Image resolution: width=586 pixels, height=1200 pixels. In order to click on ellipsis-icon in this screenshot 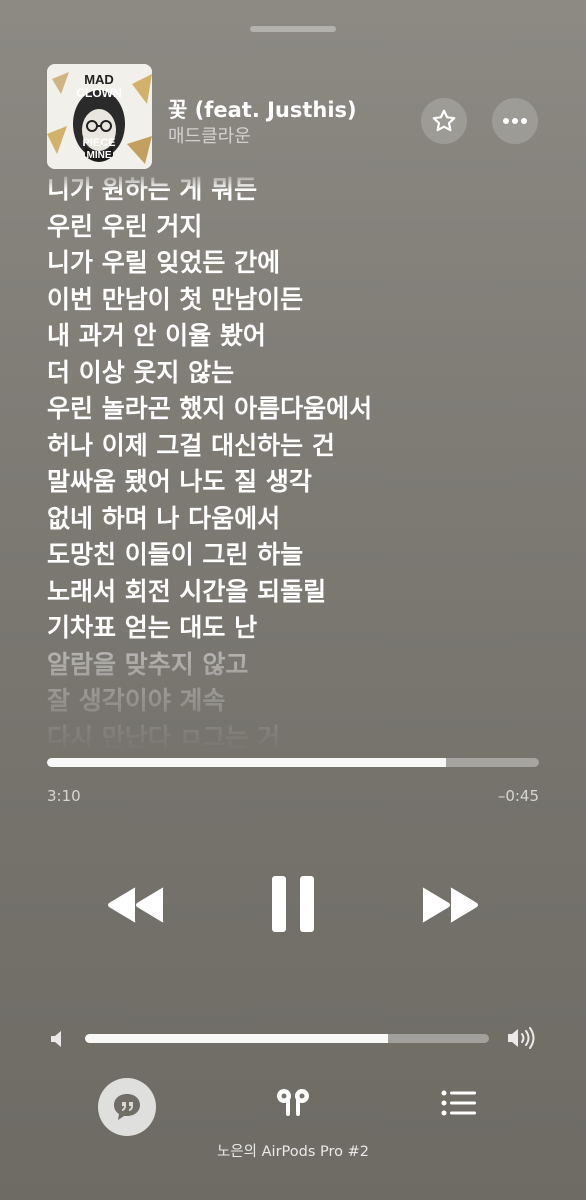, I will do `click(515, 121)`.